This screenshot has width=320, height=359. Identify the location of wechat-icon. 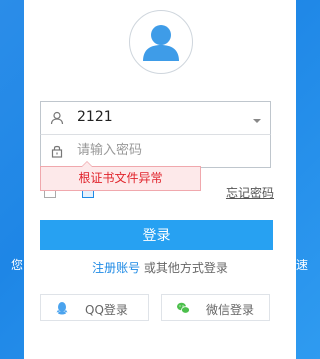
(183, 308).